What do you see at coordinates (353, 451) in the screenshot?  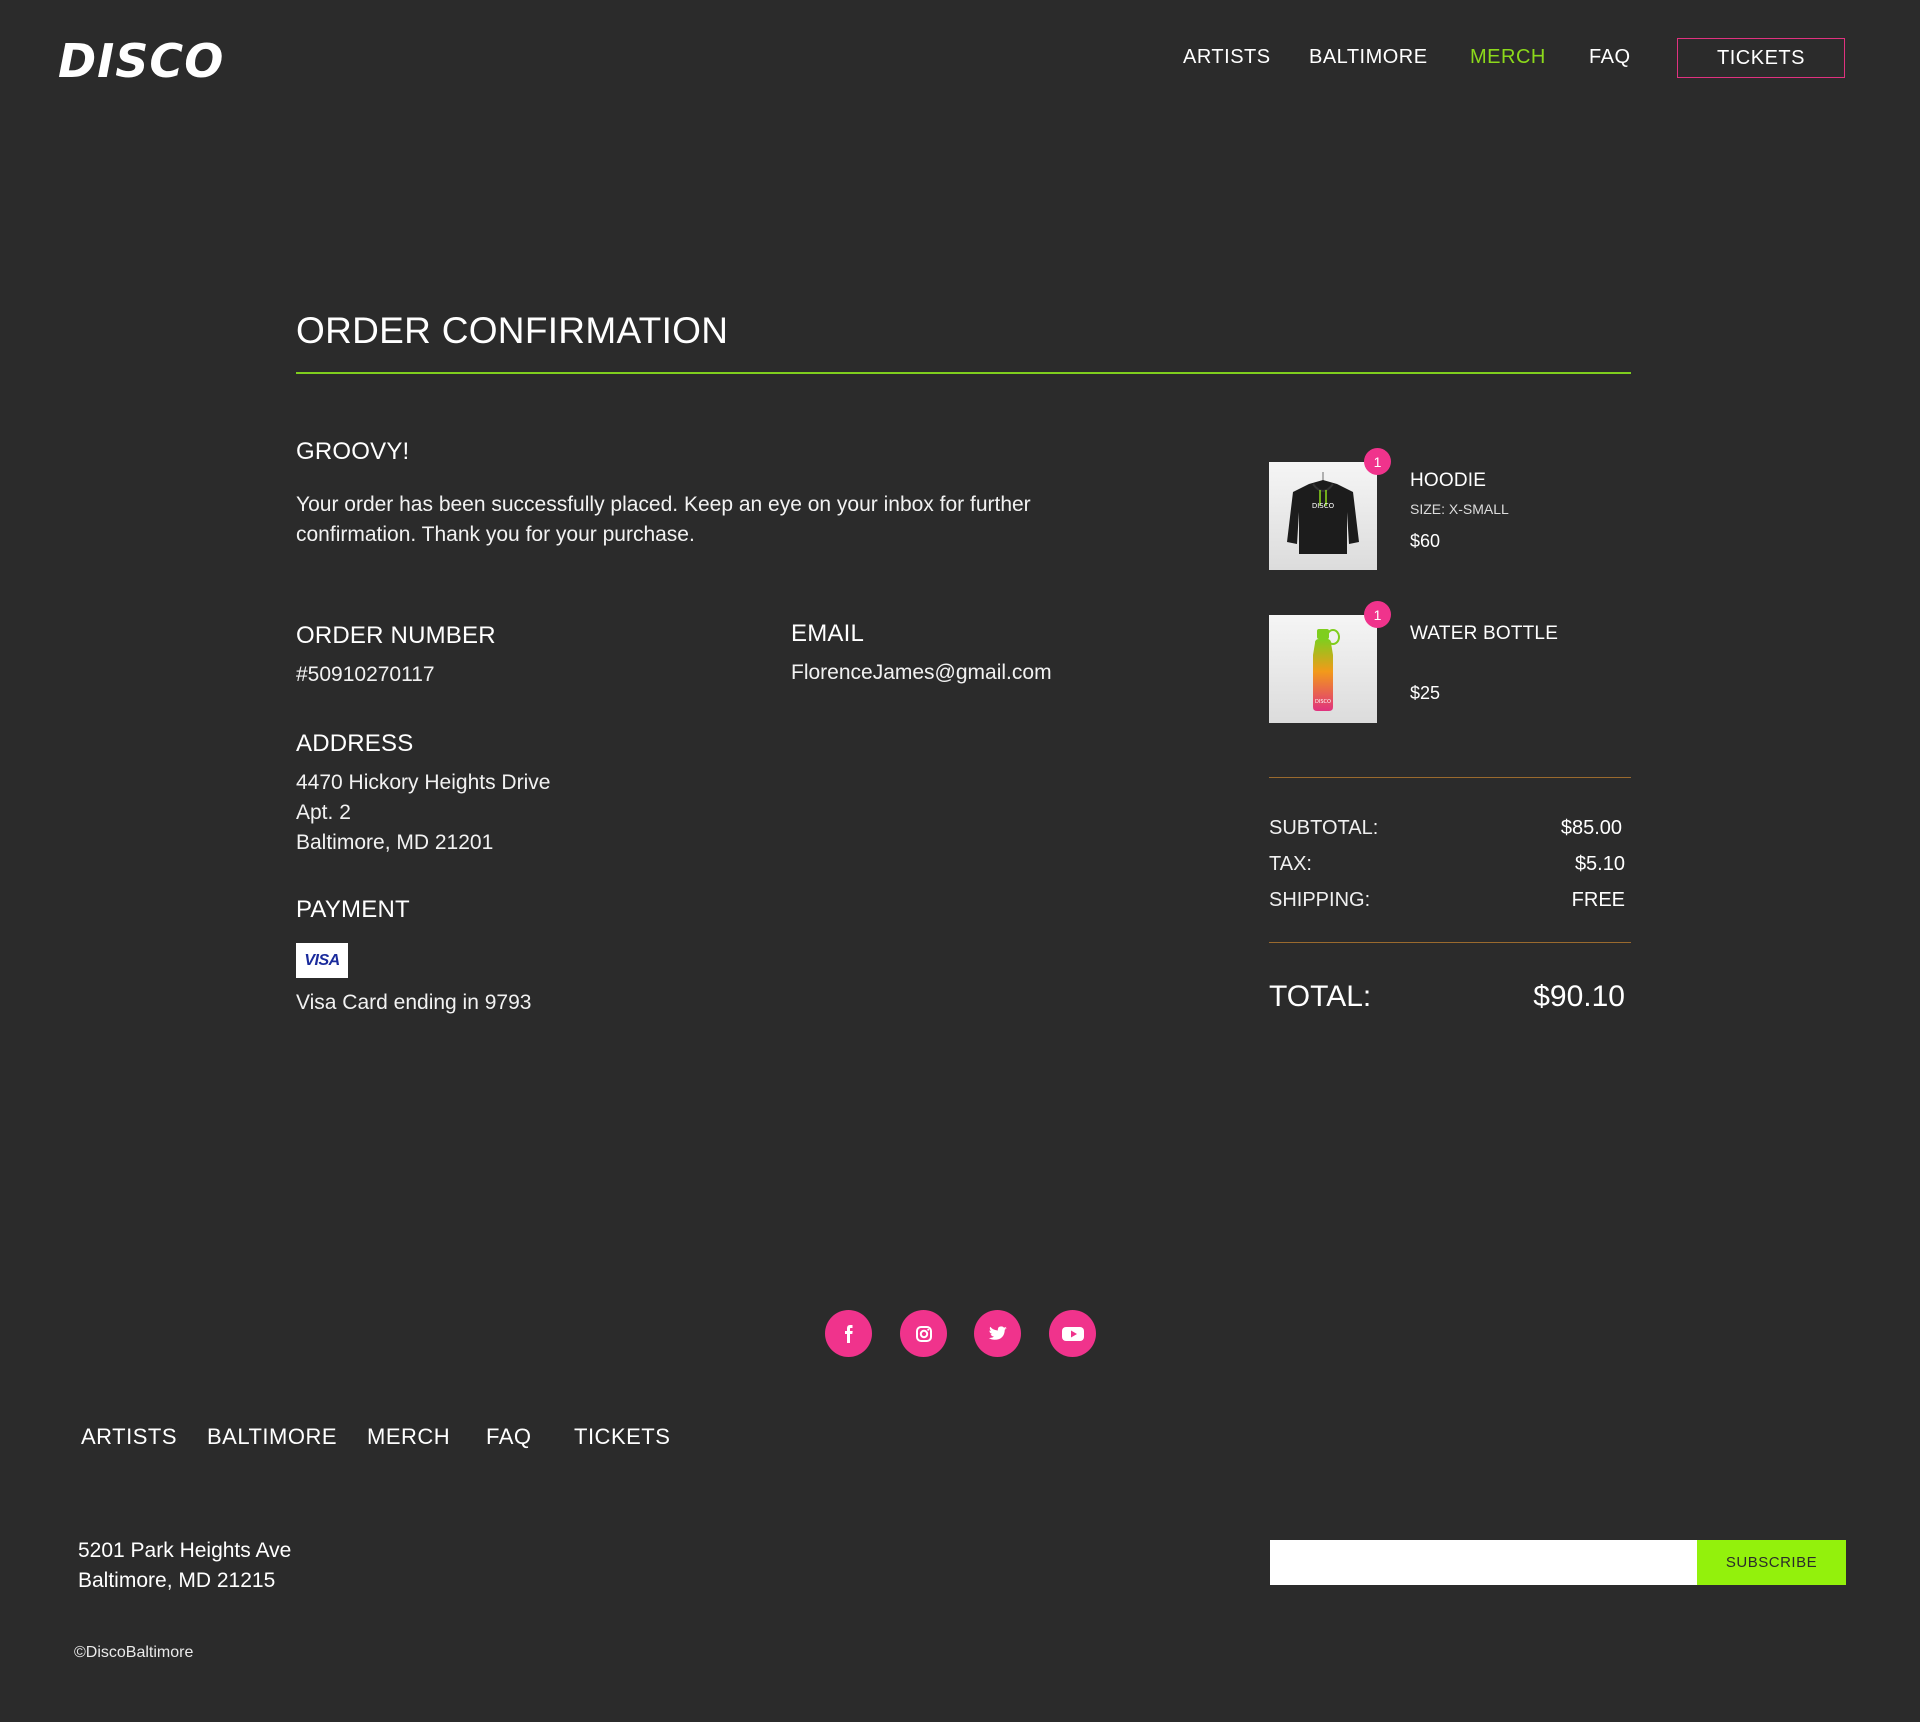 I see `greeting-heading: GROOVY!` at bounding box center [353, 451].